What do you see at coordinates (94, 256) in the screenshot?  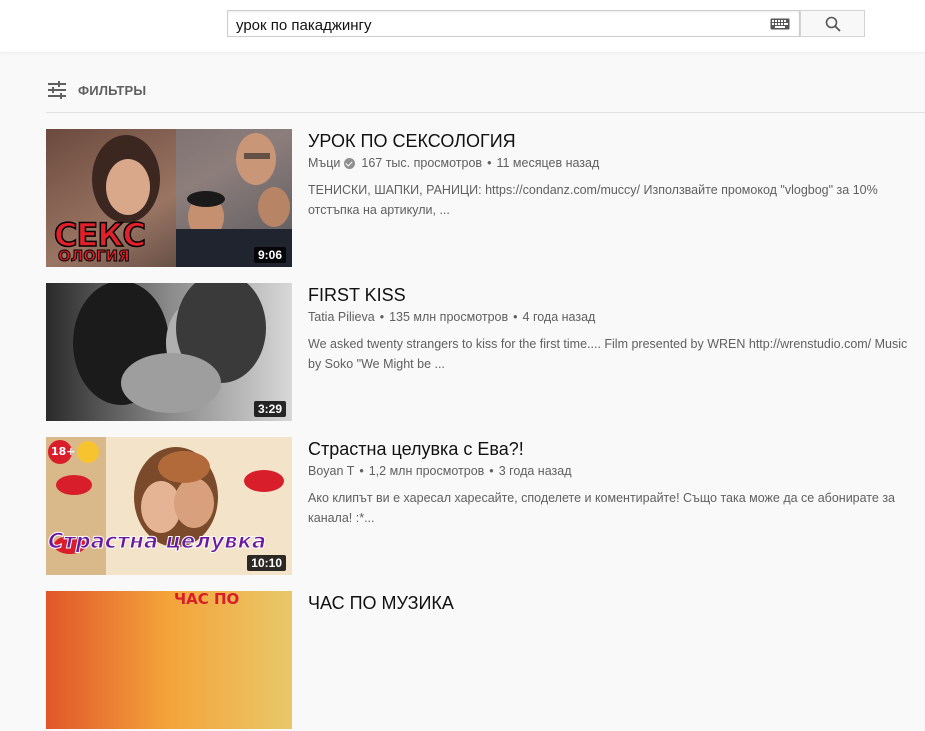 I see `thumbnail-text: ОЛОГИЯ` at bounding box center [94, 256].